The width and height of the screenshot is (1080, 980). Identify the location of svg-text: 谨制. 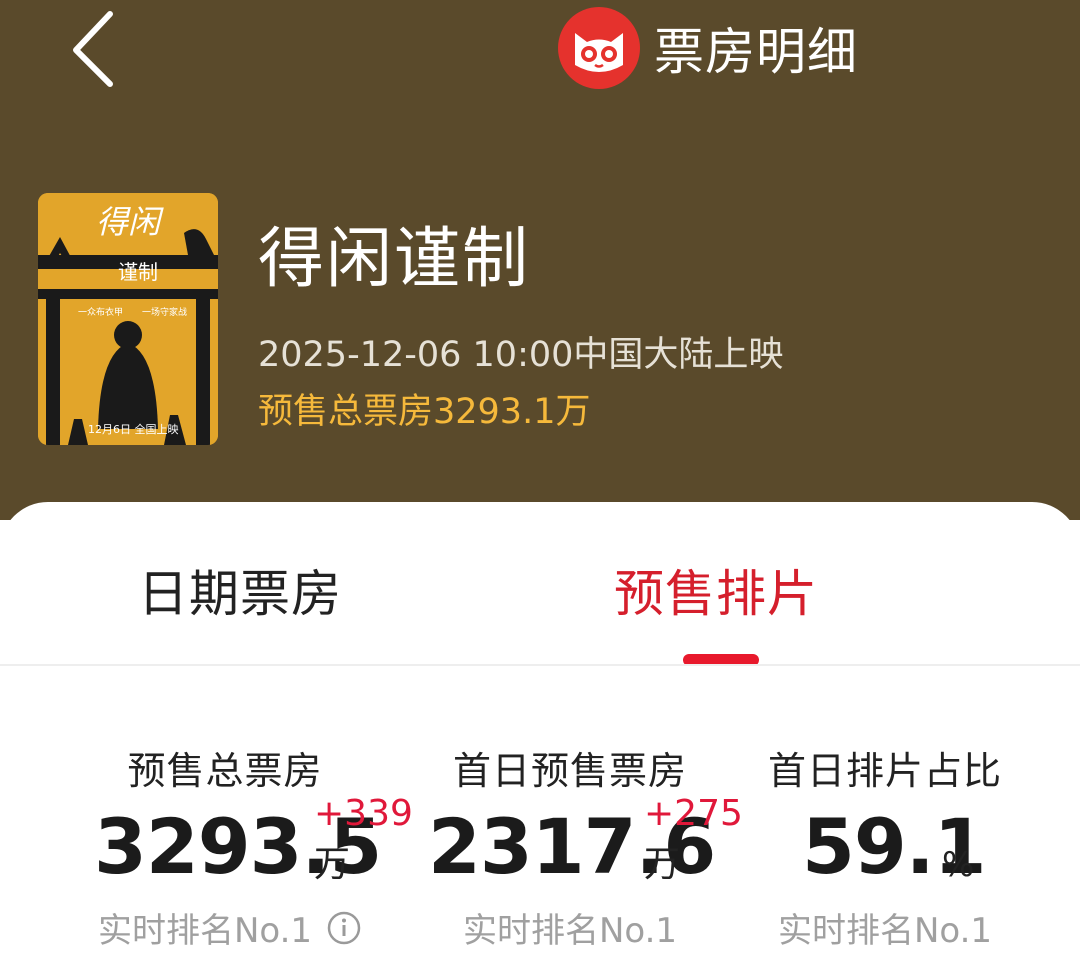
(138, 272).